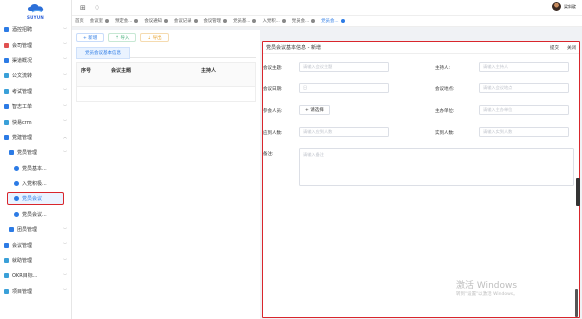 The width and height of the screenshot is (582, 319). What do you see at coordinates (166, 94) in the screenshot?
I see `table-body` at bounding box center [166, 94].